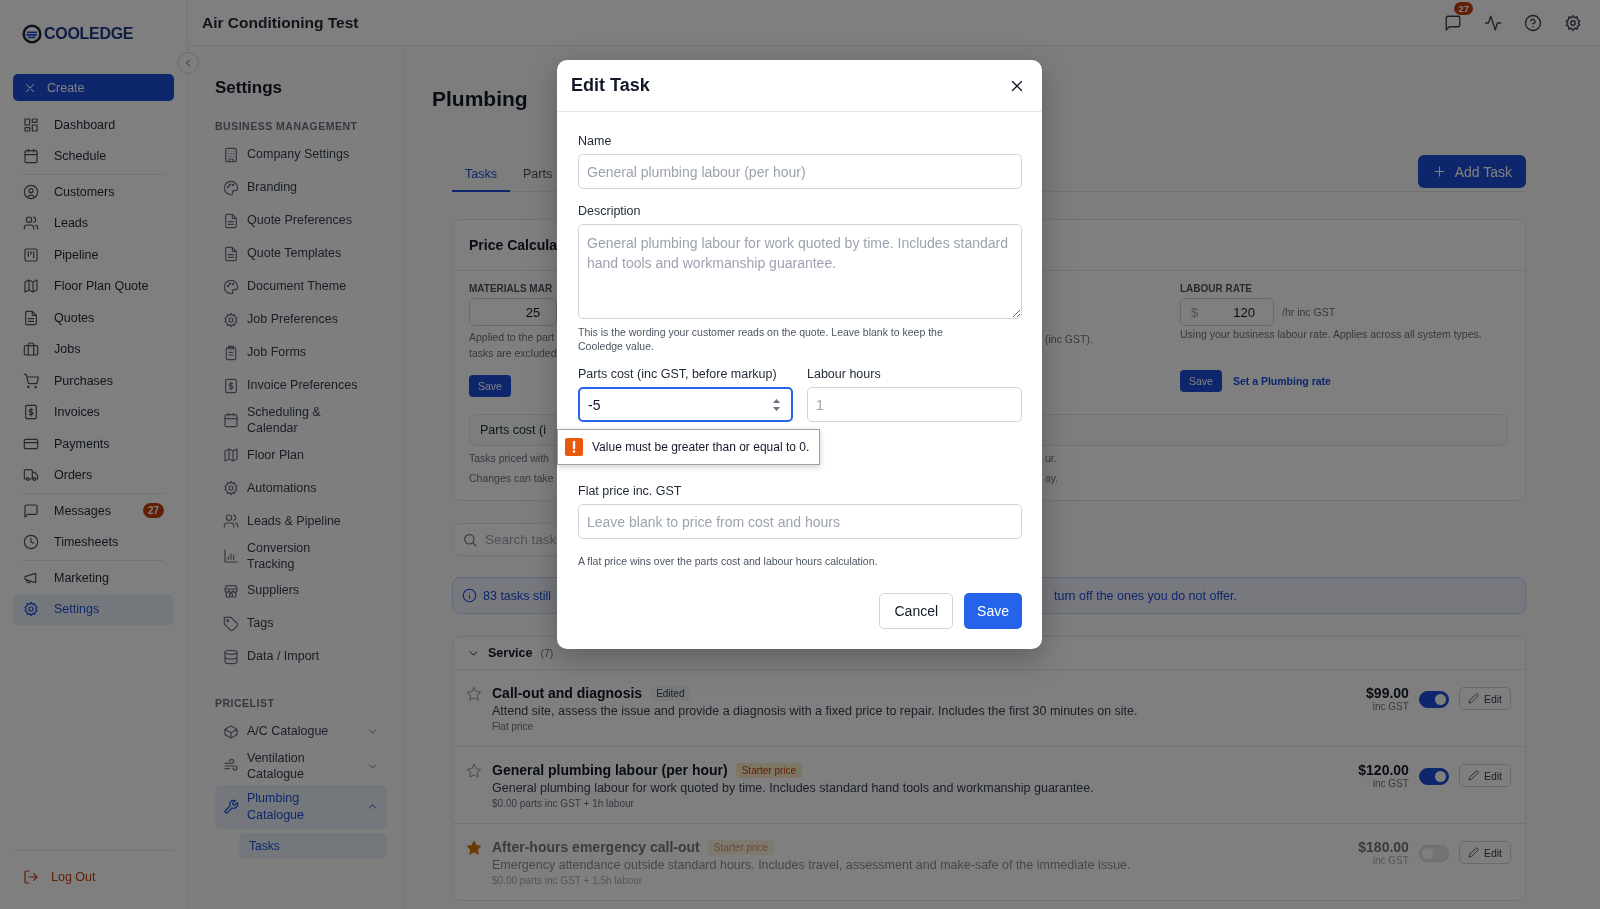 The height and width of the screenshot is (909, 1600). Describe the element at coordinates (72, 223) in the screenshot. I see `nav-label: Leads` at that location.